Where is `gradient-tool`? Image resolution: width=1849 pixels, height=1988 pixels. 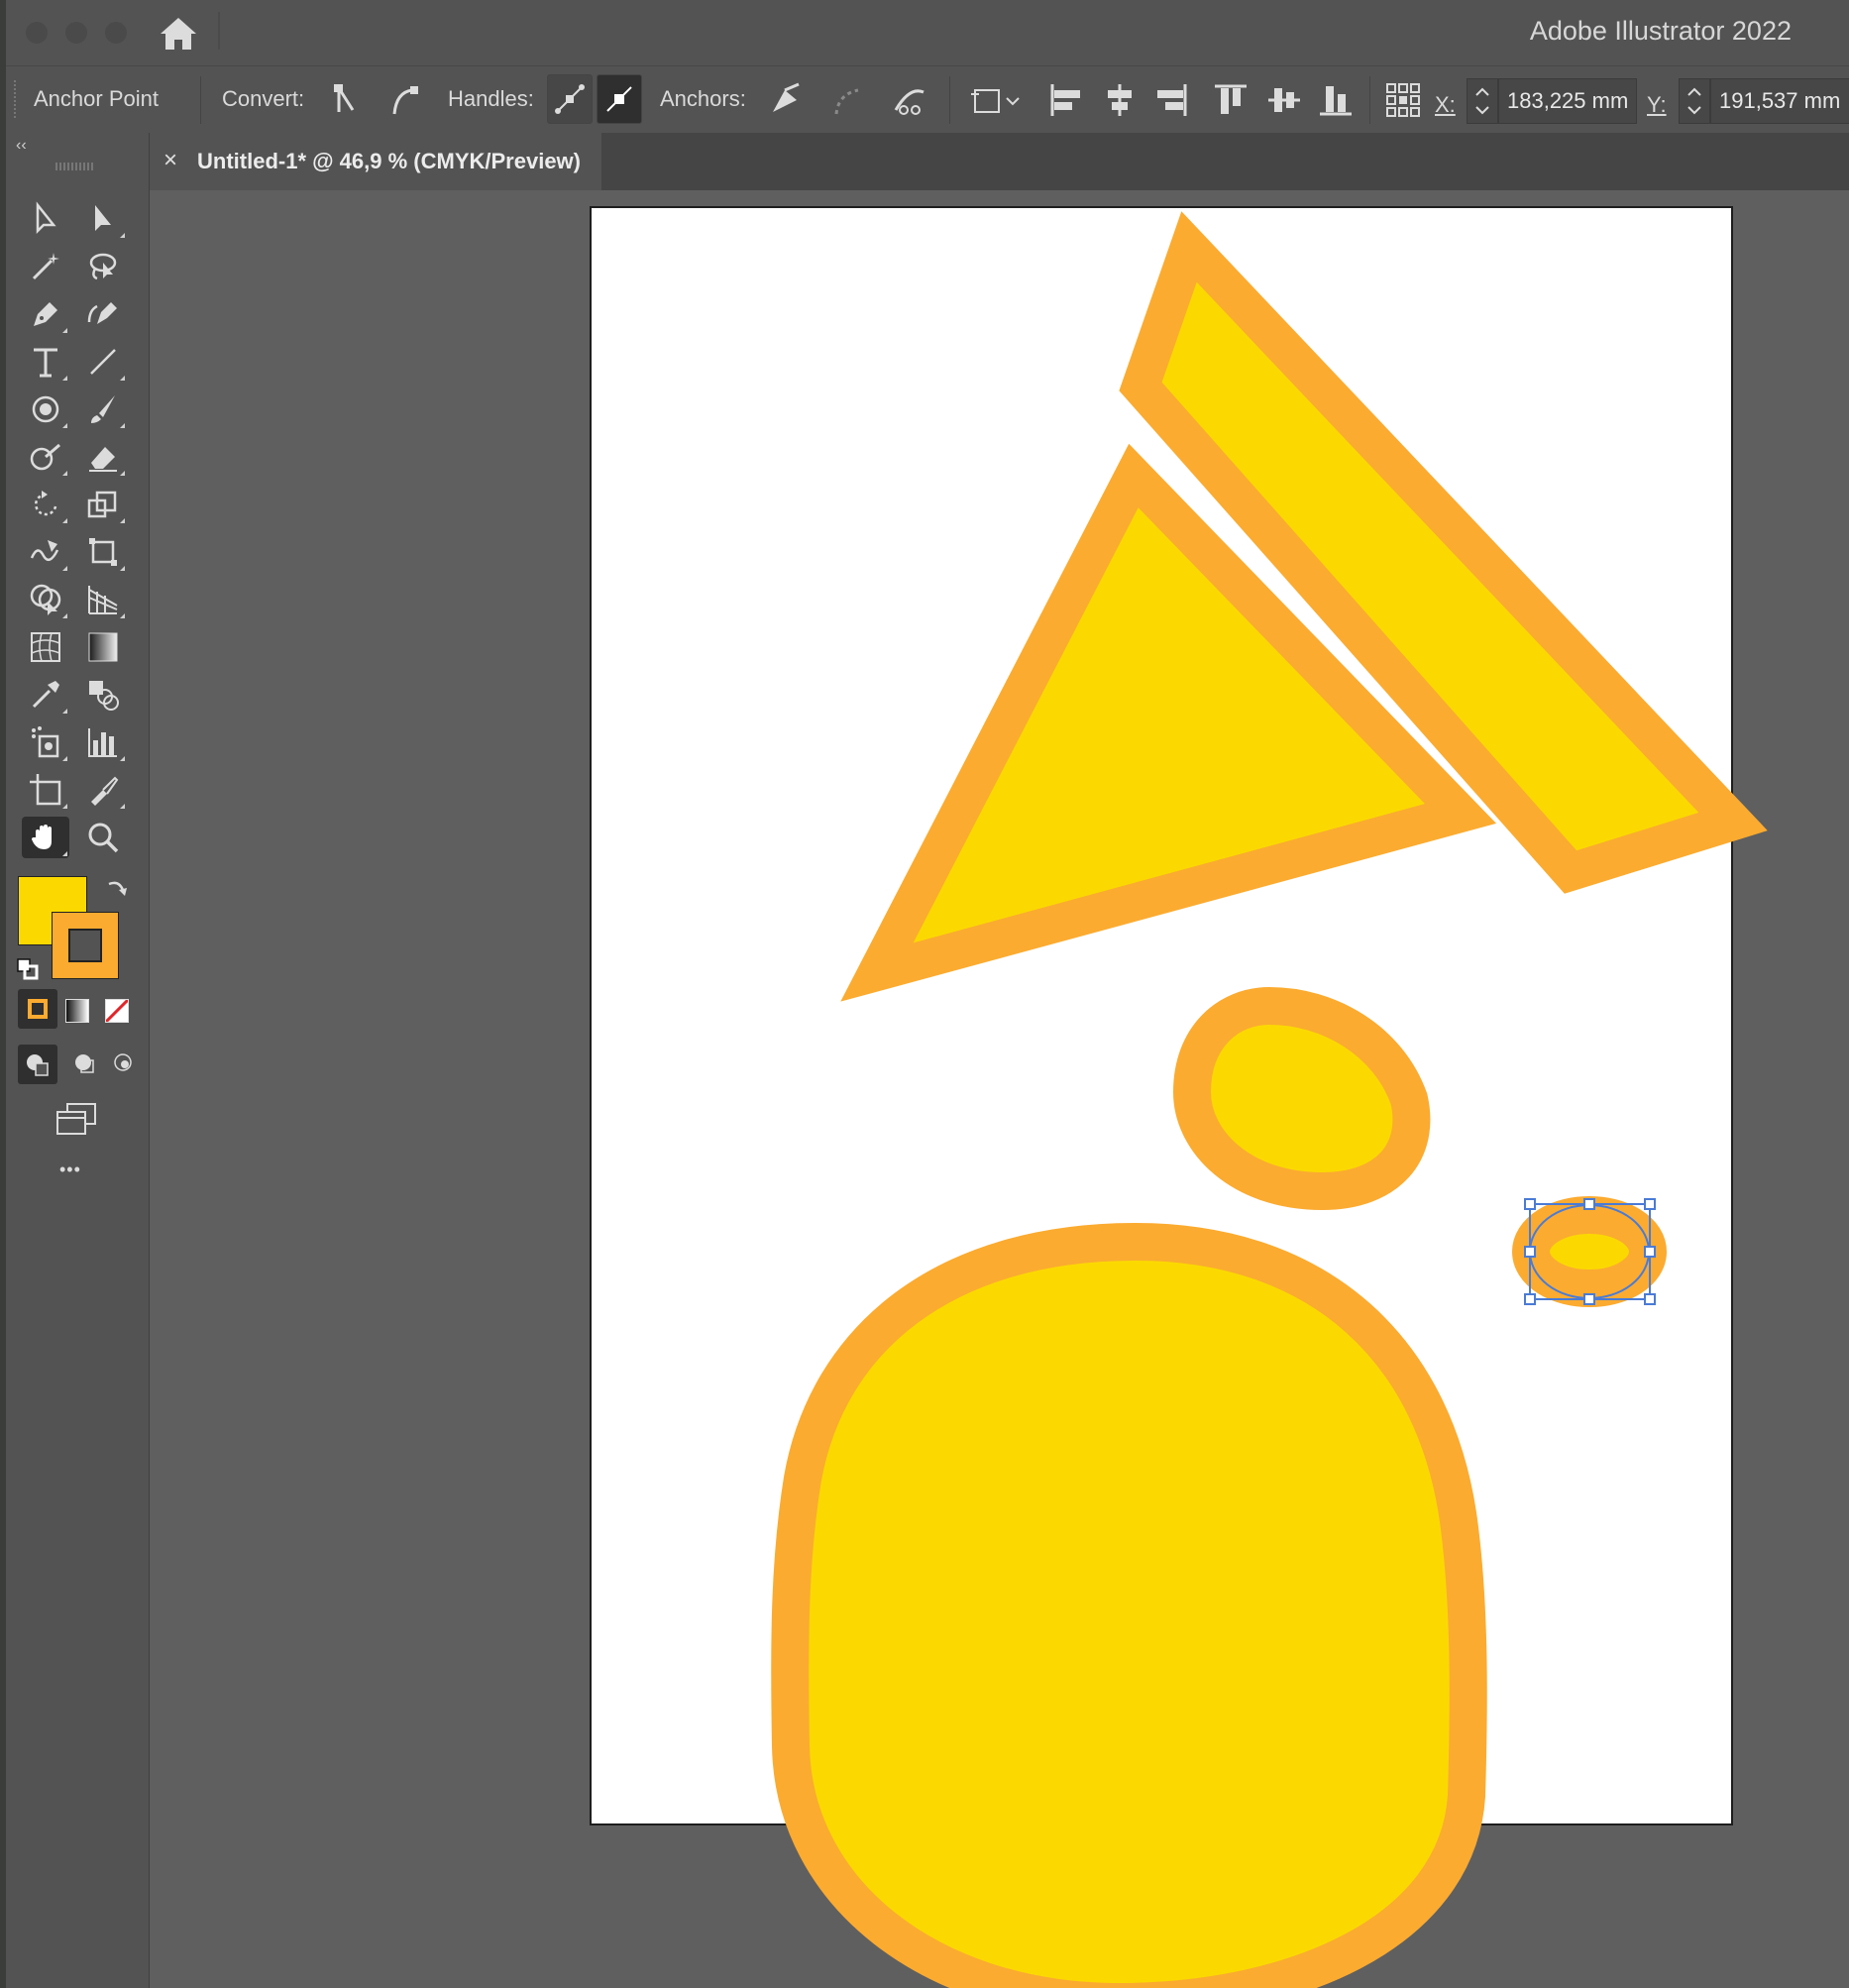 gradient-tool is located at coordinates (103, 647).